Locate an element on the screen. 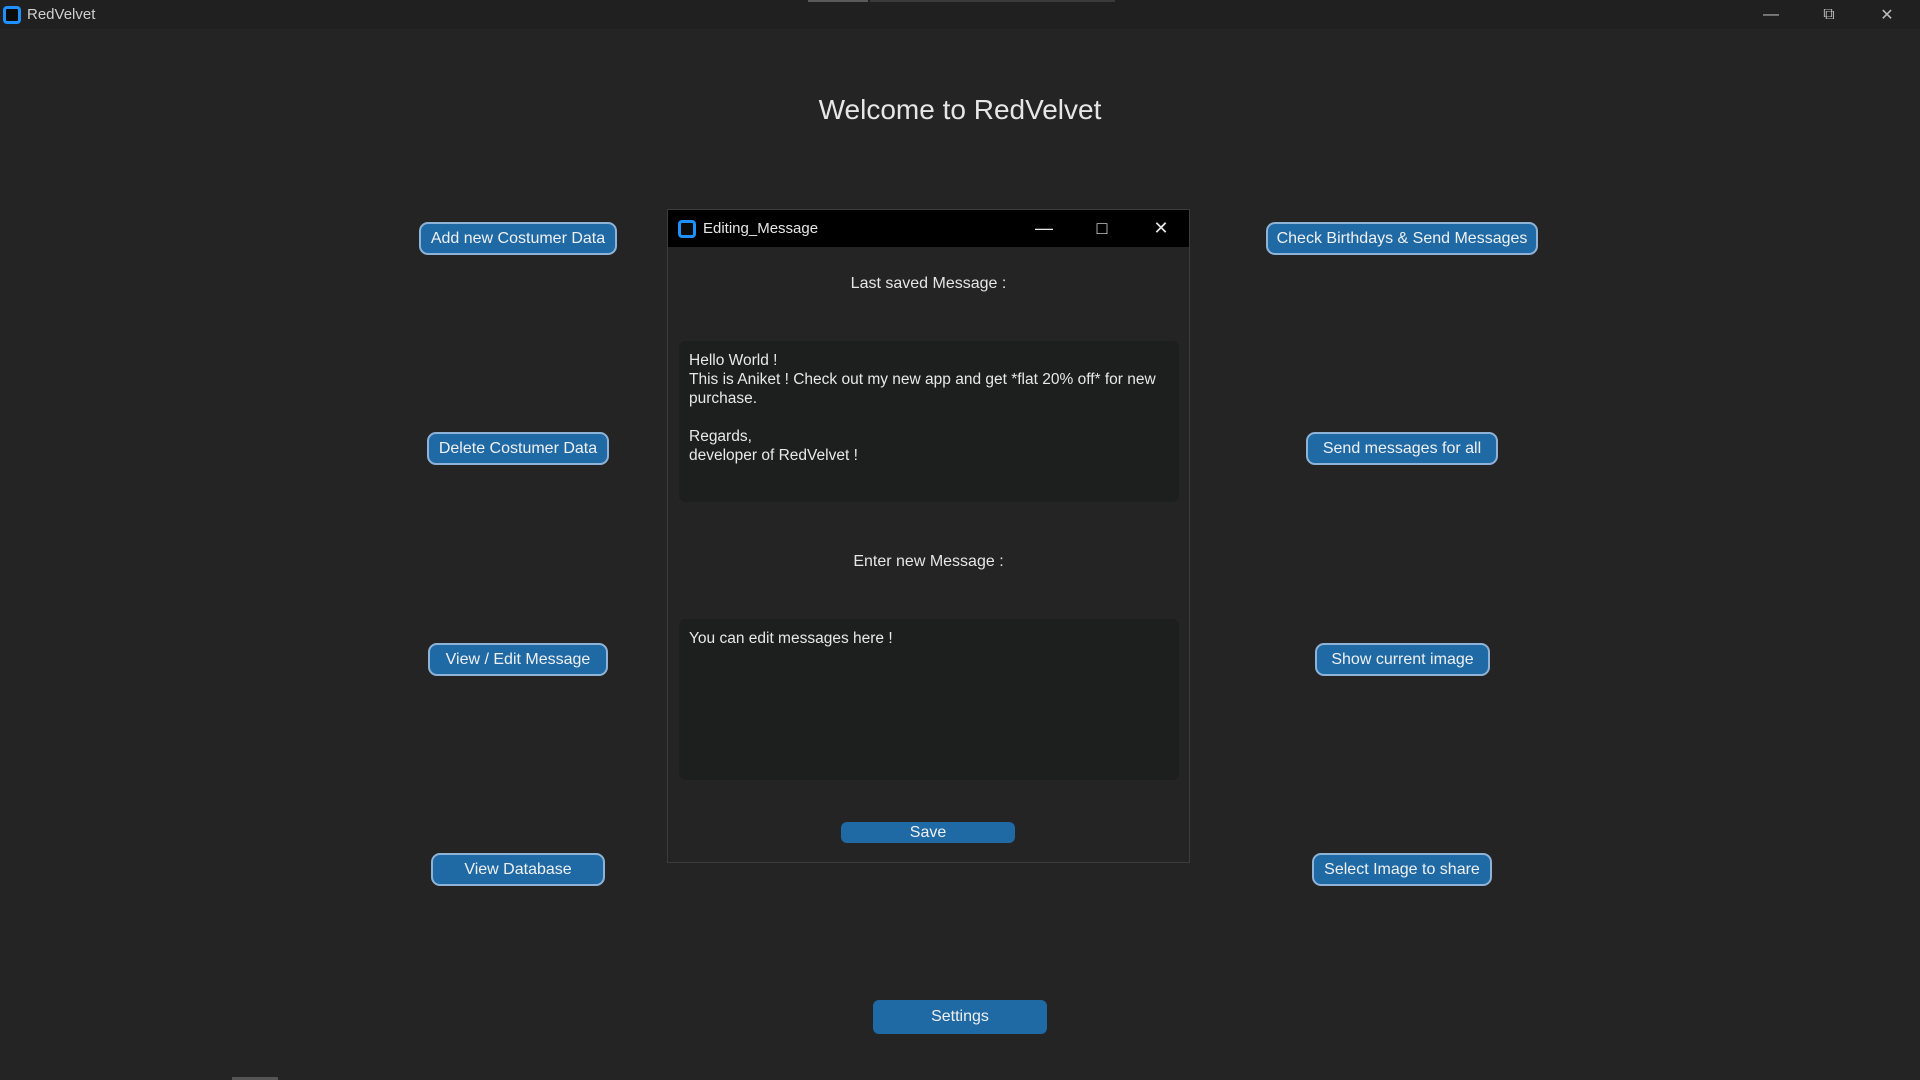 Image resolution: width=1920 pixels, height=1080 pixels. new-message-input: You can edit messages here ! is located at coordinates (929, 699).